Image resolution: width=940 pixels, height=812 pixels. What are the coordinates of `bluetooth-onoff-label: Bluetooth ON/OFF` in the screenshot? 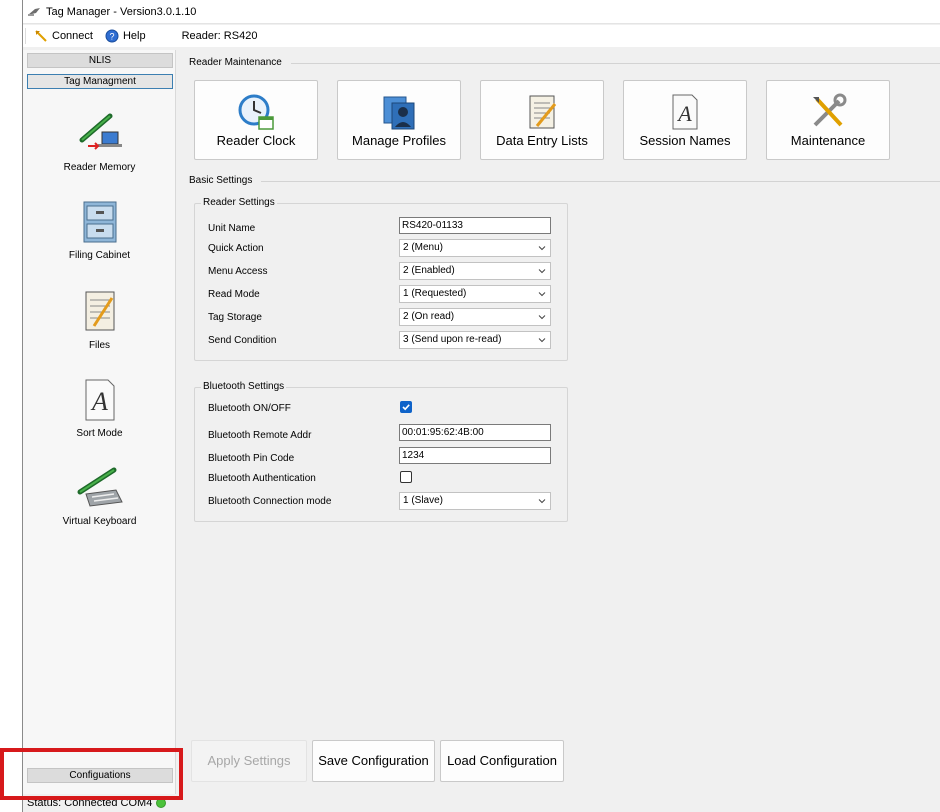 It's located at (249, 408).